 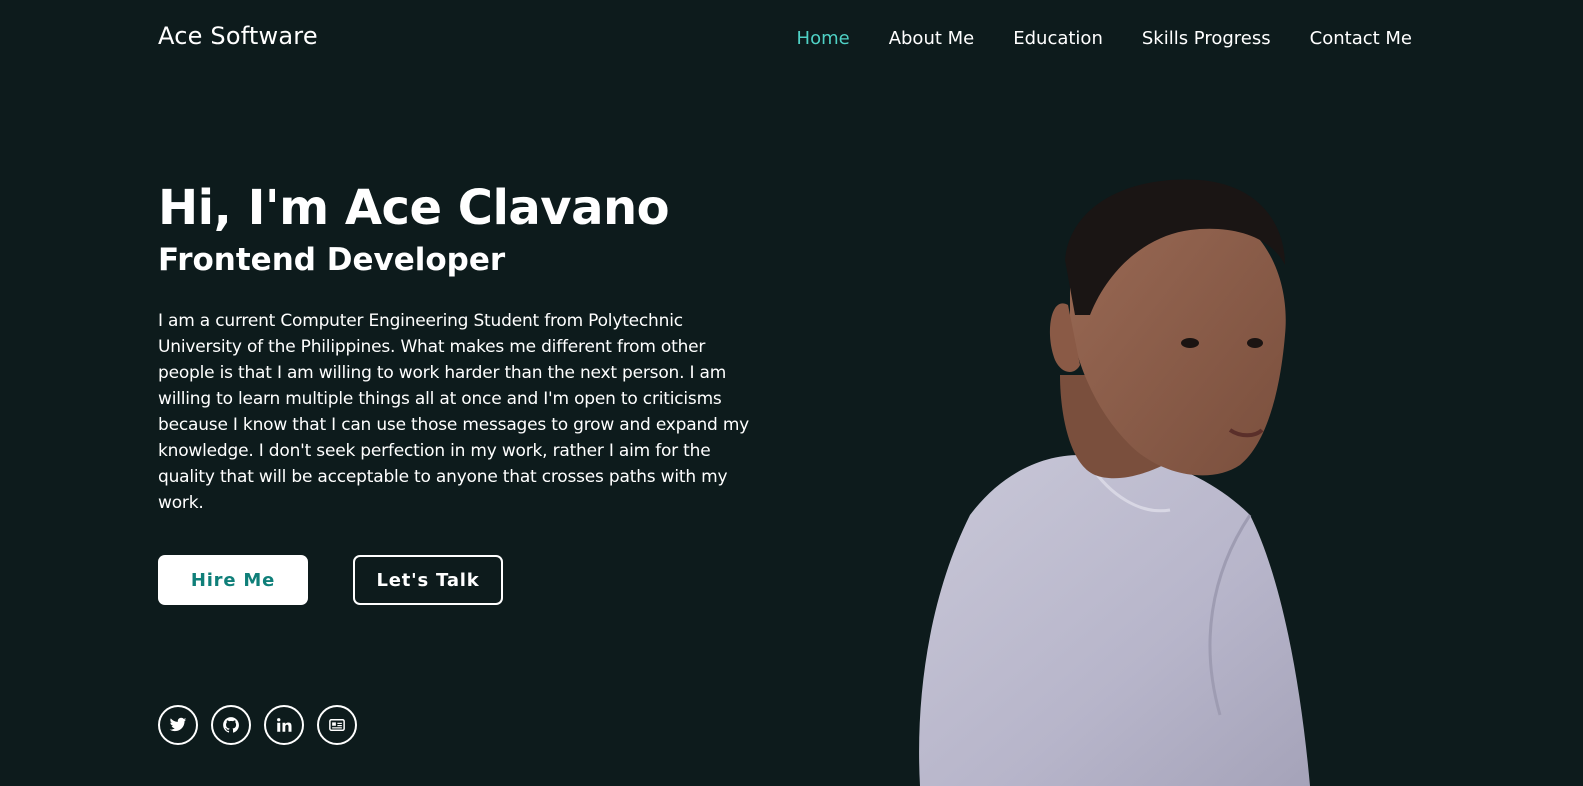 I want to click on github-link, so click(x=231, y=725).